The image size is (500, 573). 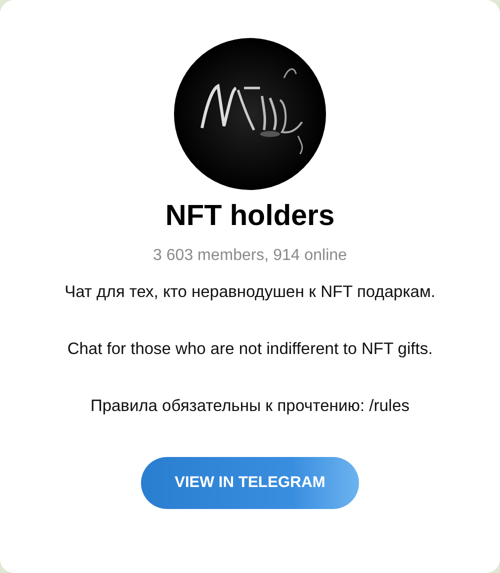 I want to click on view-in-telegram-button: VIEW IN TELEGRAM, so click(x=250, y=483).